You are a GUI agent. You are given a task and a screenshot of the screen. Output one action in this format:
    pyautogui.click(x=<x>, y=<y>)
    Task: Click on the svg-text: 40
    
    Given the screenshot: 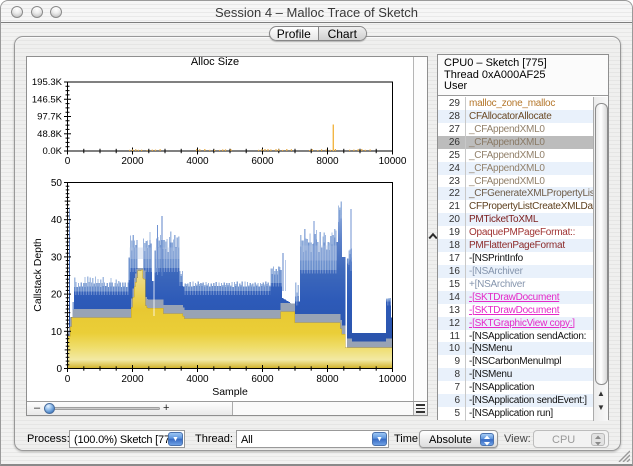 What is the action you would take?
    pyautogui.click(x=57, y=220)
    